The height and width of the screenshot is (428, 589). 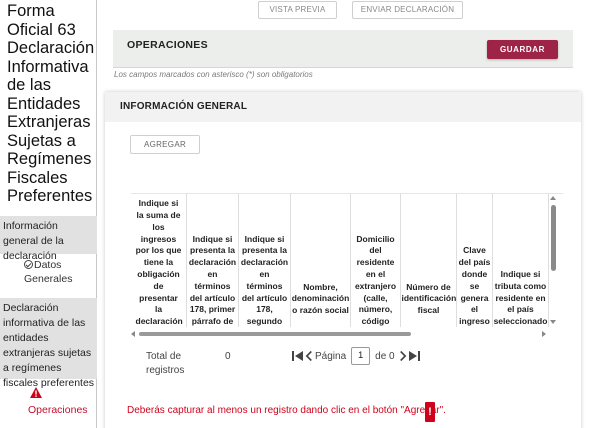 What do you see at coordinates (167, 45) in the screenshot?
I see `operations-title: OPERACIONES` at bounding box center [167, 45].